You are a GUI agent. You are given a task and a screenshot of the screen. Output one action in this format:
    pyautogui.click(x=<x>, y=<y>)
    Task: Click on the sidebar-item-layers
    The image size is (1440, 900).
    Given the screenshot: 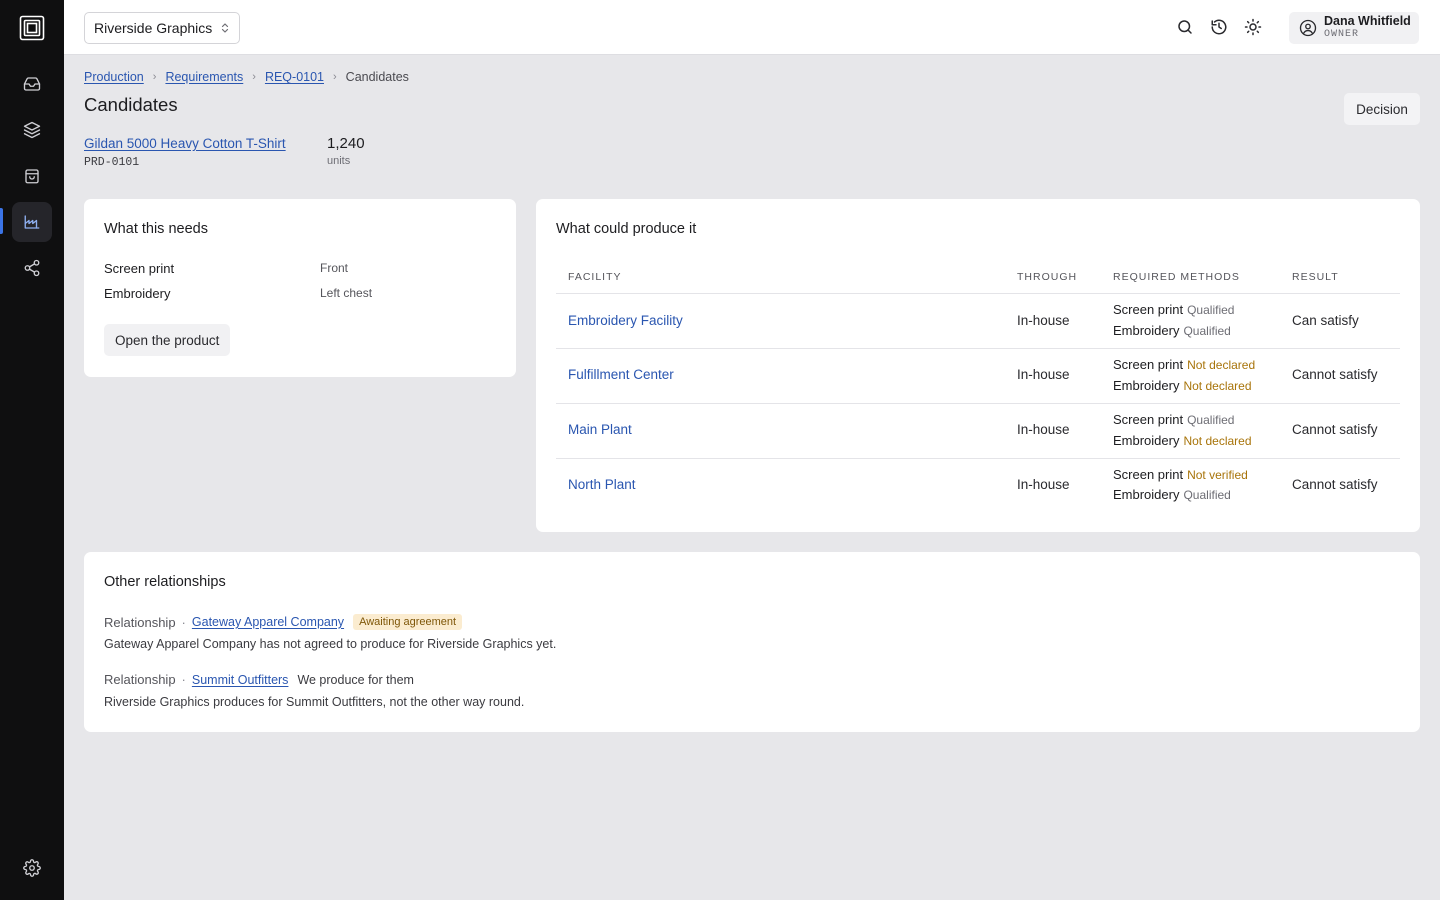 What is the action you would take?
    pyautogui.click(x=32, y=130)
    